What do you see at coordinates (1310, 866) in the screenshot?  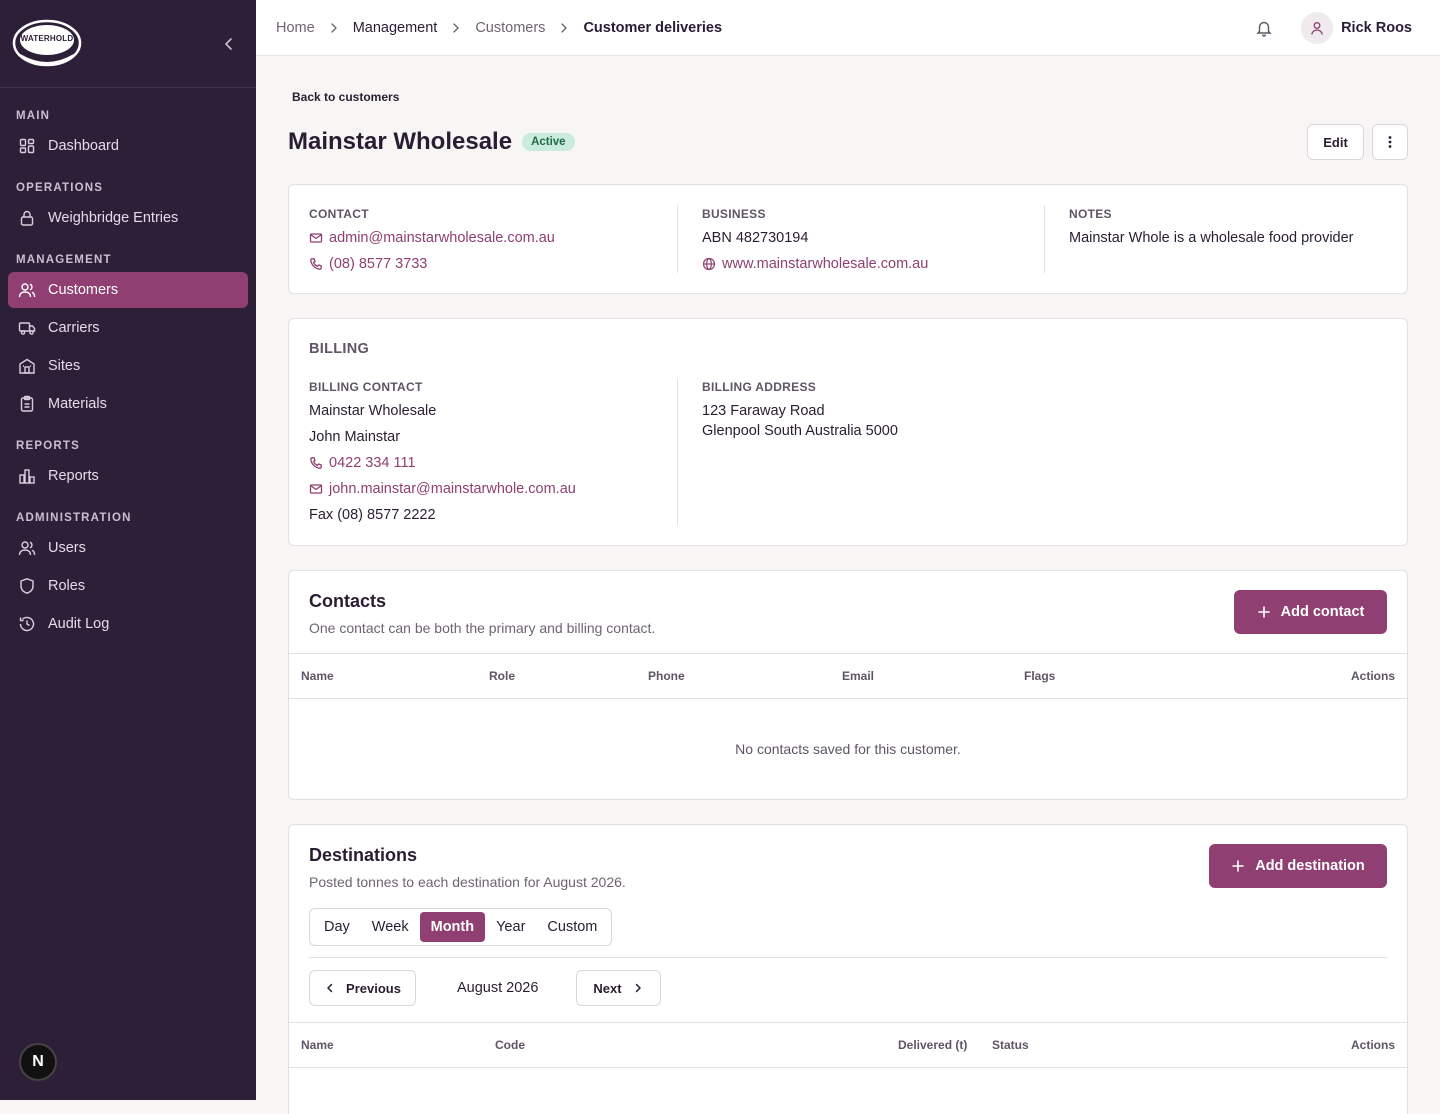 I see `add-destination-label: Add destination` at bounding box center [1310, 866].